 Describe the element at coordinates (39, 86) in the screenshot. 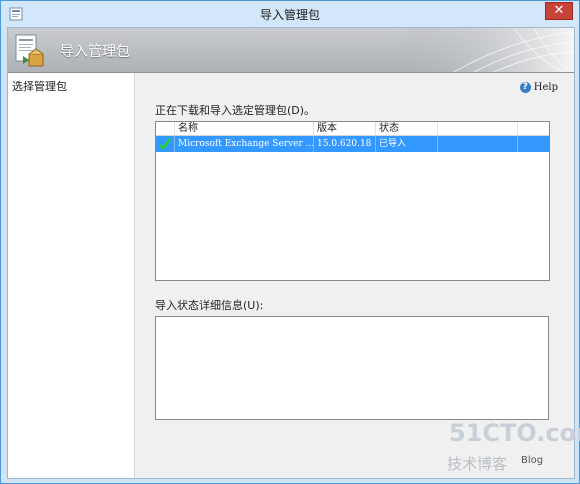

I see `left-item-select-pack: 选择管理包` at that location.